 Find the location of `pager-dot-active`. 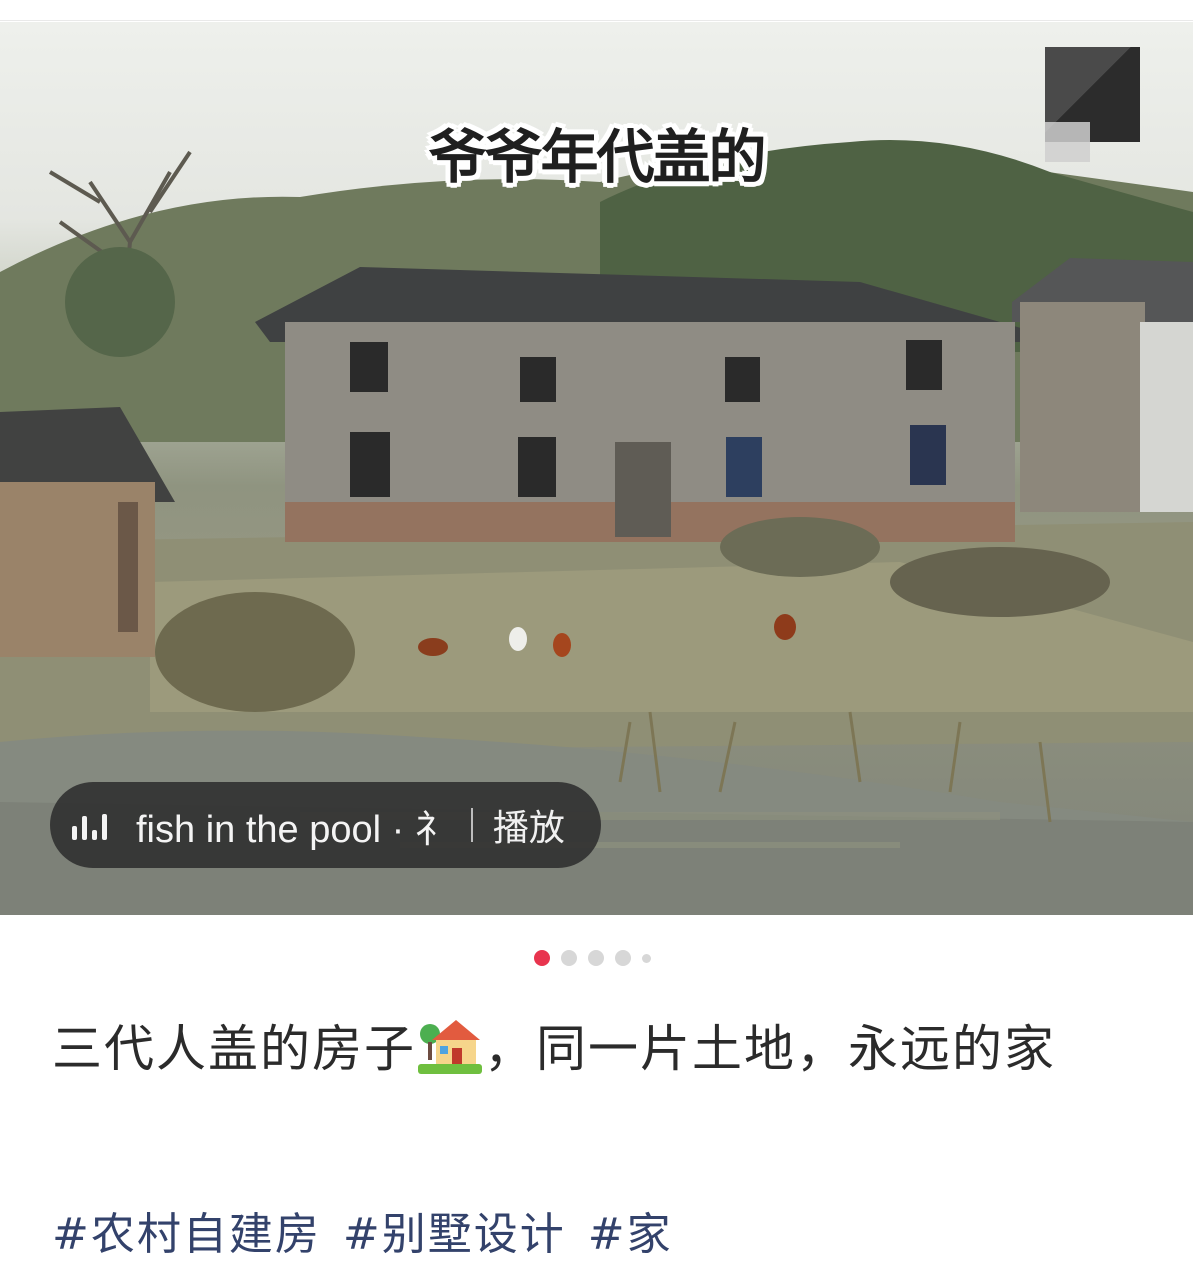

pager-dot-active is located at coordinates (542, 958).